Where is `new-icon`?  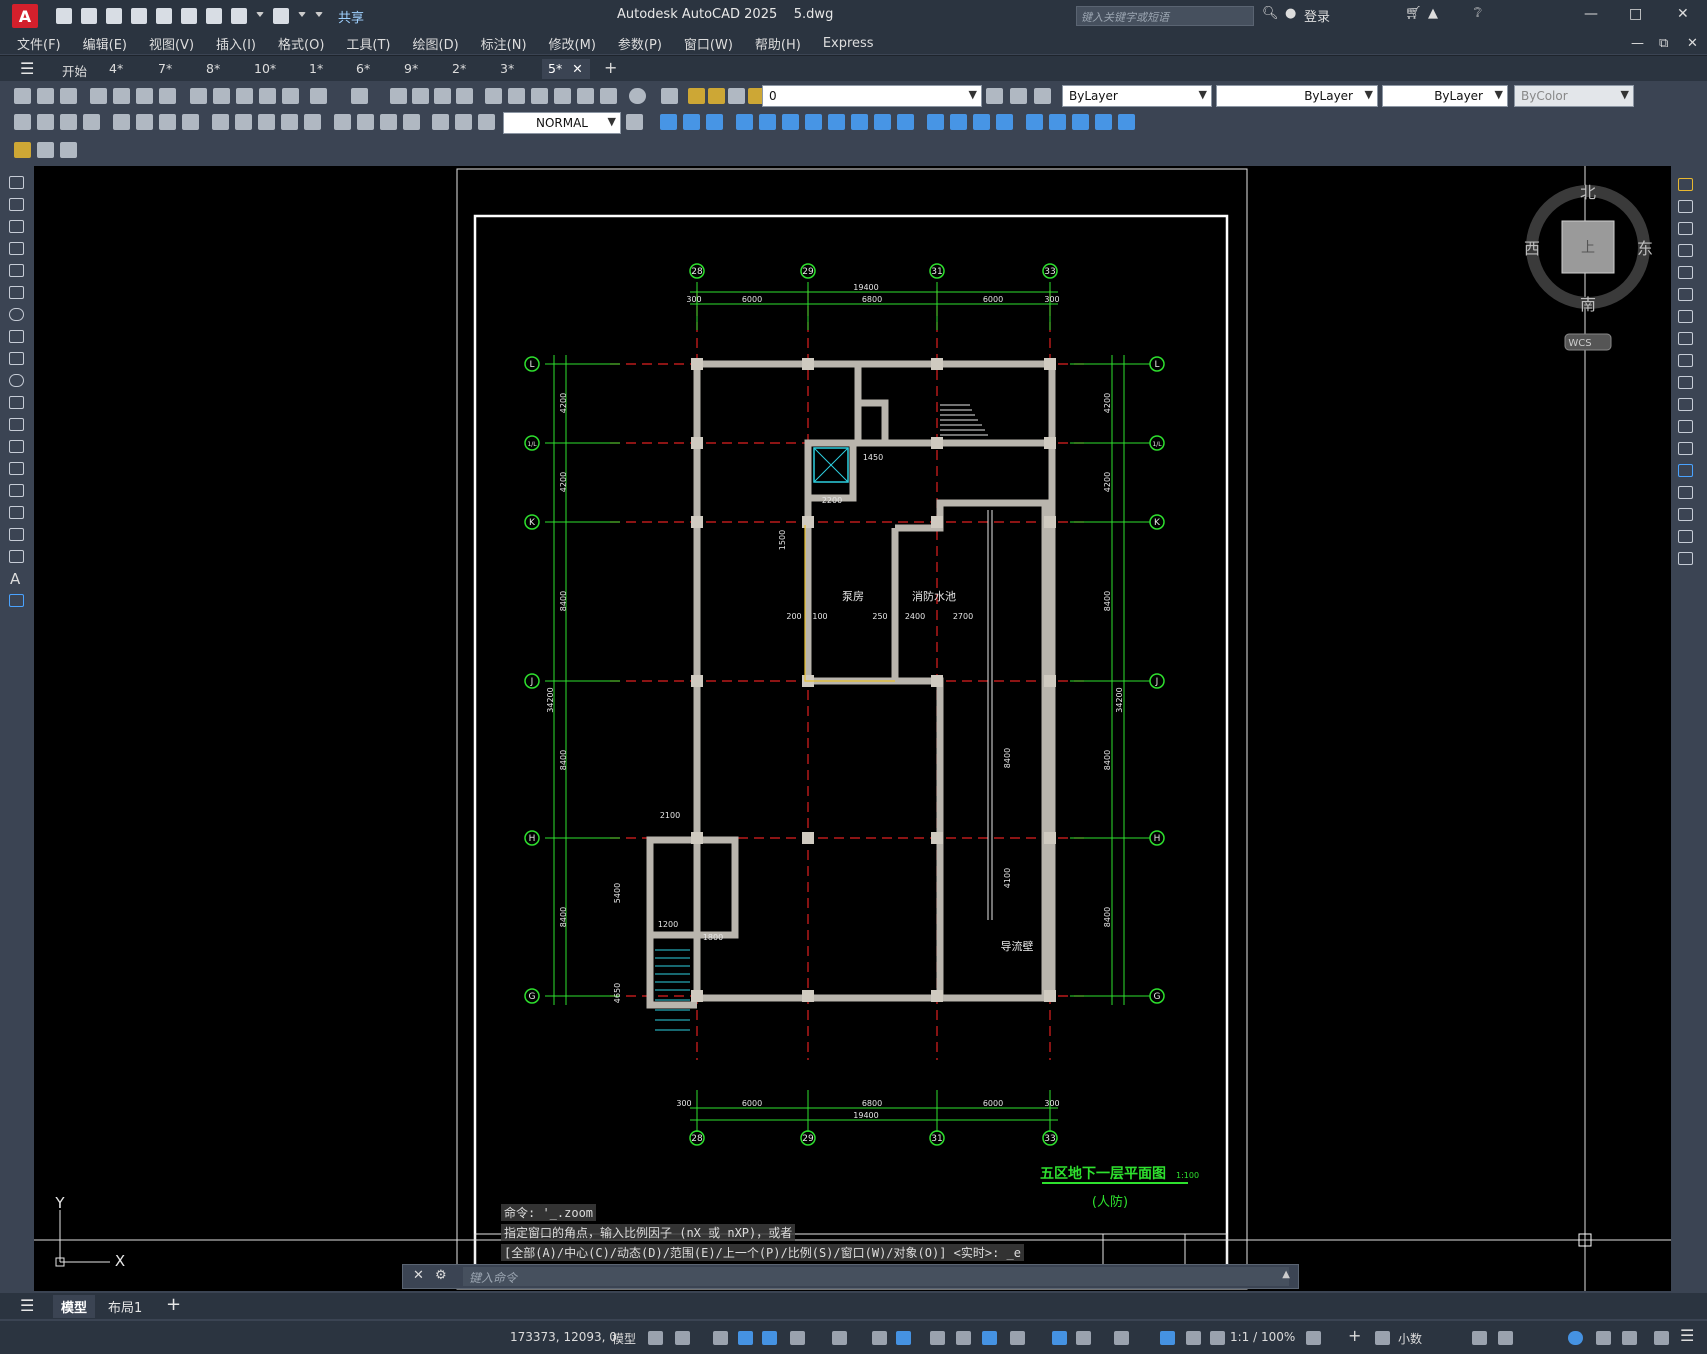
new-icon is located at coordinates (64, 16).